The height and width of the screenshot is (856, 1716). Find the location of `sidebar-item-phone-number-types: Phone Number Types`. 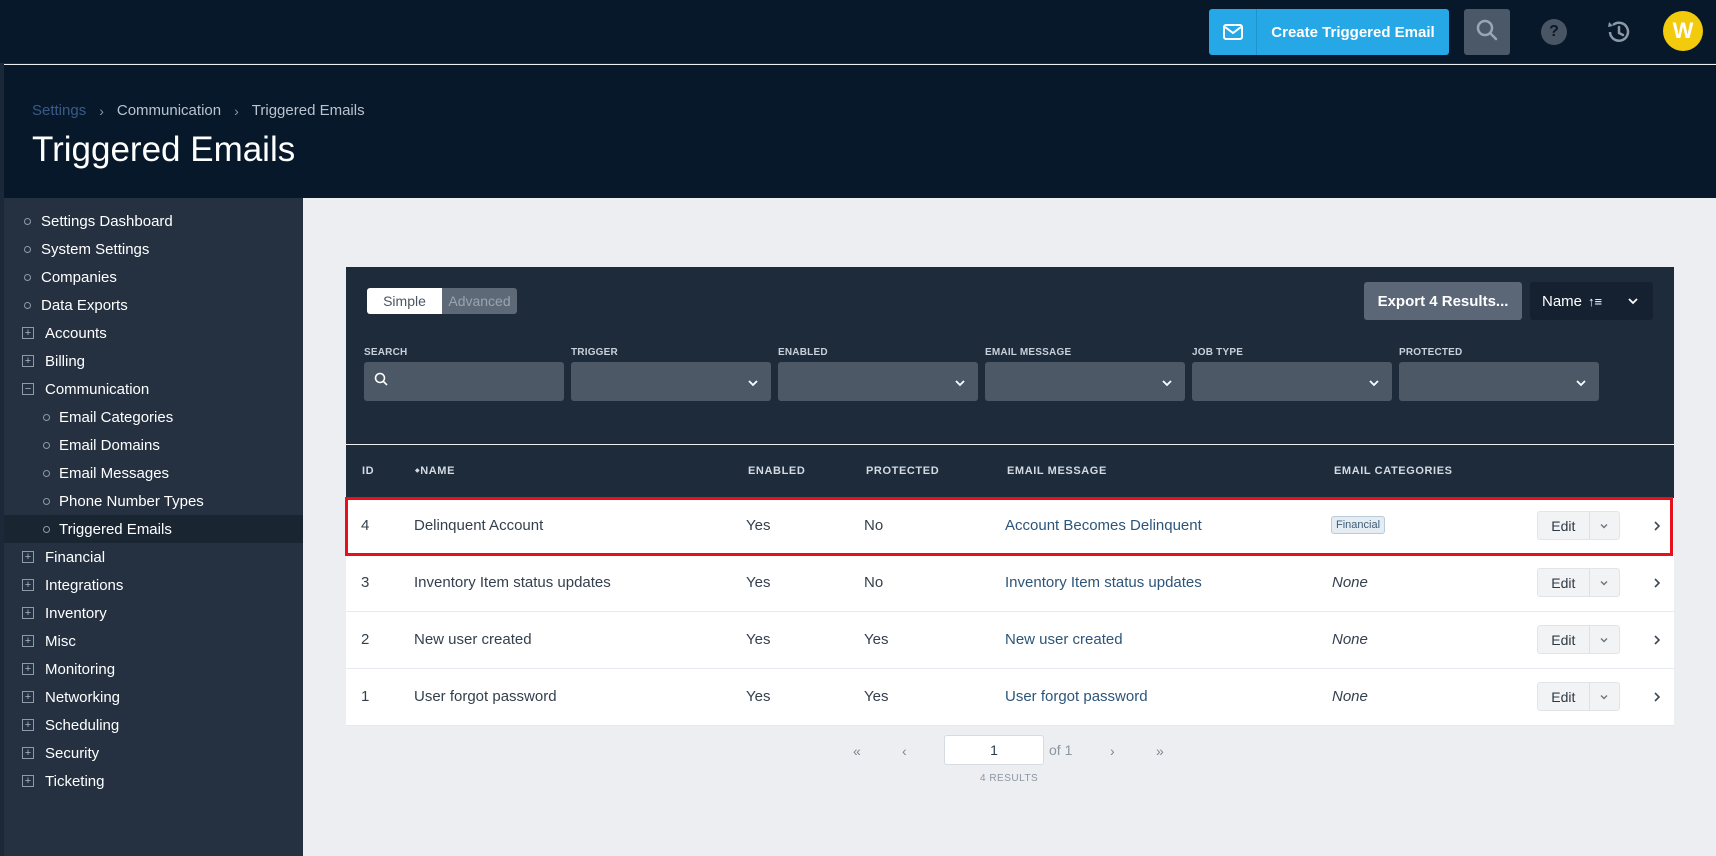

sidebar-item-phone-number-types: Phone Number Types is located at coordinates (153, 501).